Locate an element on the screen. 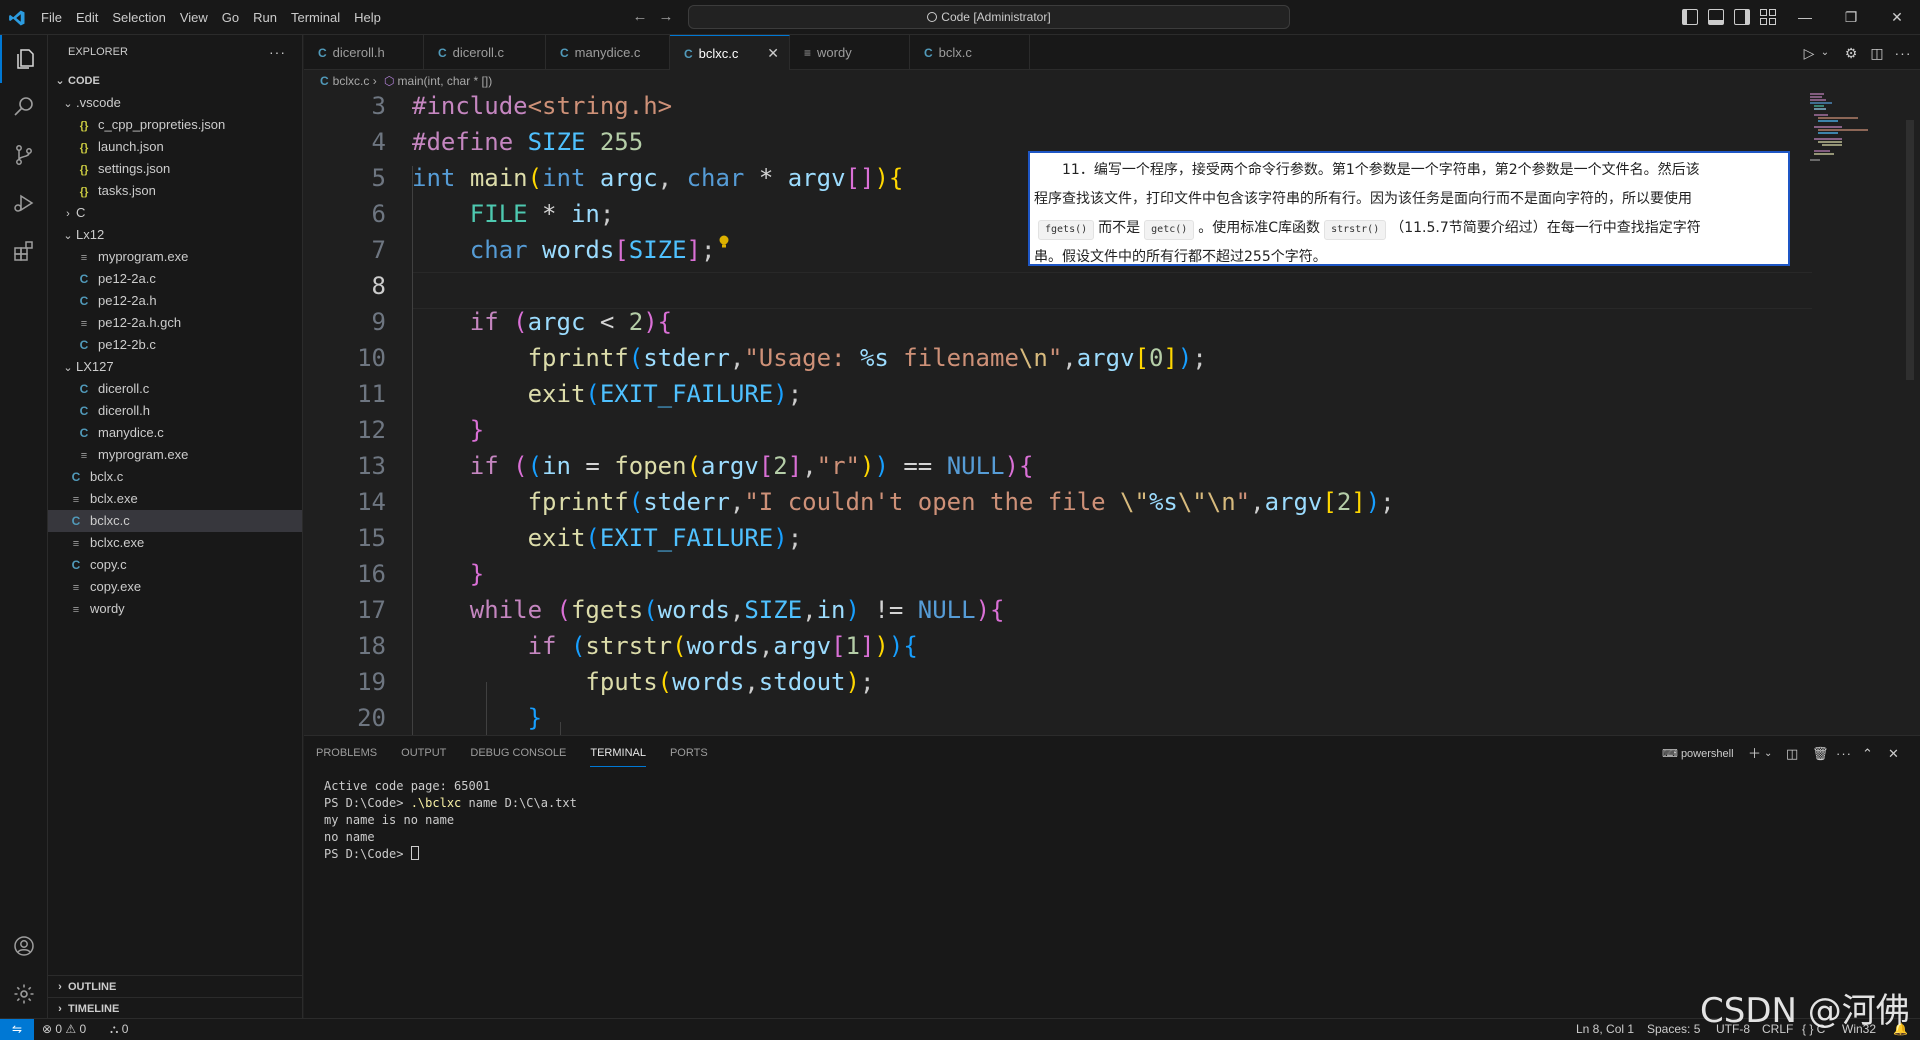 This screenshot has height=1040, width=1920. minimap is located at coordinates (1857, 132).